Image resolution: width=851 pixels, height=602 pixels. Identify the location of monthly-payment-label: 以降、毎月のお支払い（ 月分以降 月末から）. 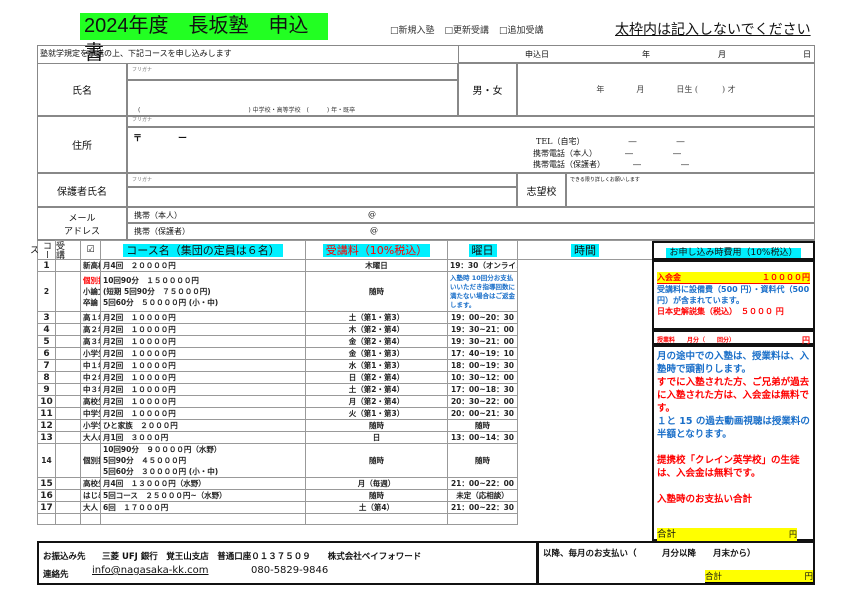
(649, 554).